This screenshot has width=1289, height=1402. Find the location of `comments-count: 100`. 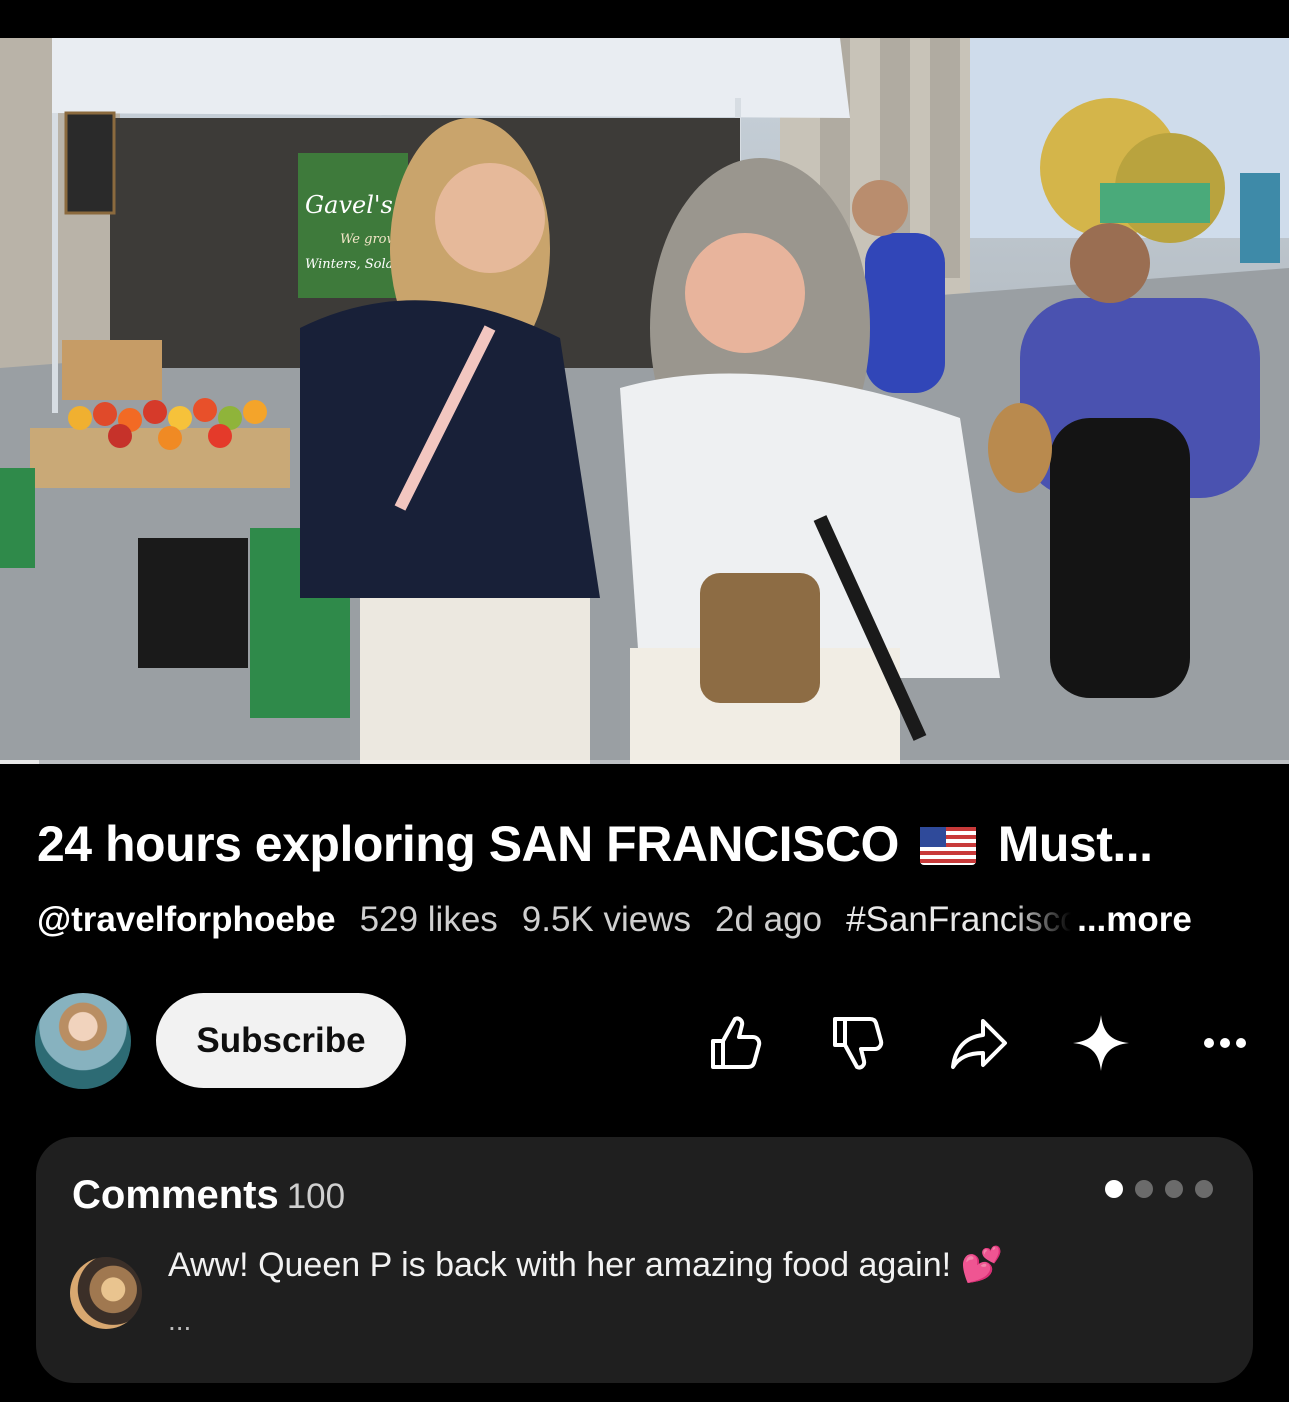

comments-count: 100 is located at coordinates (316, 1196).